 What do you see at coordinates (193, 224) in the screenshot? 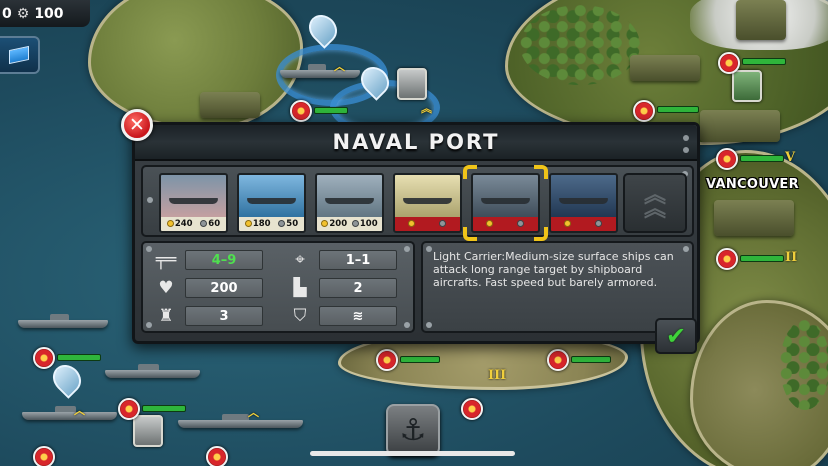
I see `unit-cost: 240 60` at bounding box center [193, 224].